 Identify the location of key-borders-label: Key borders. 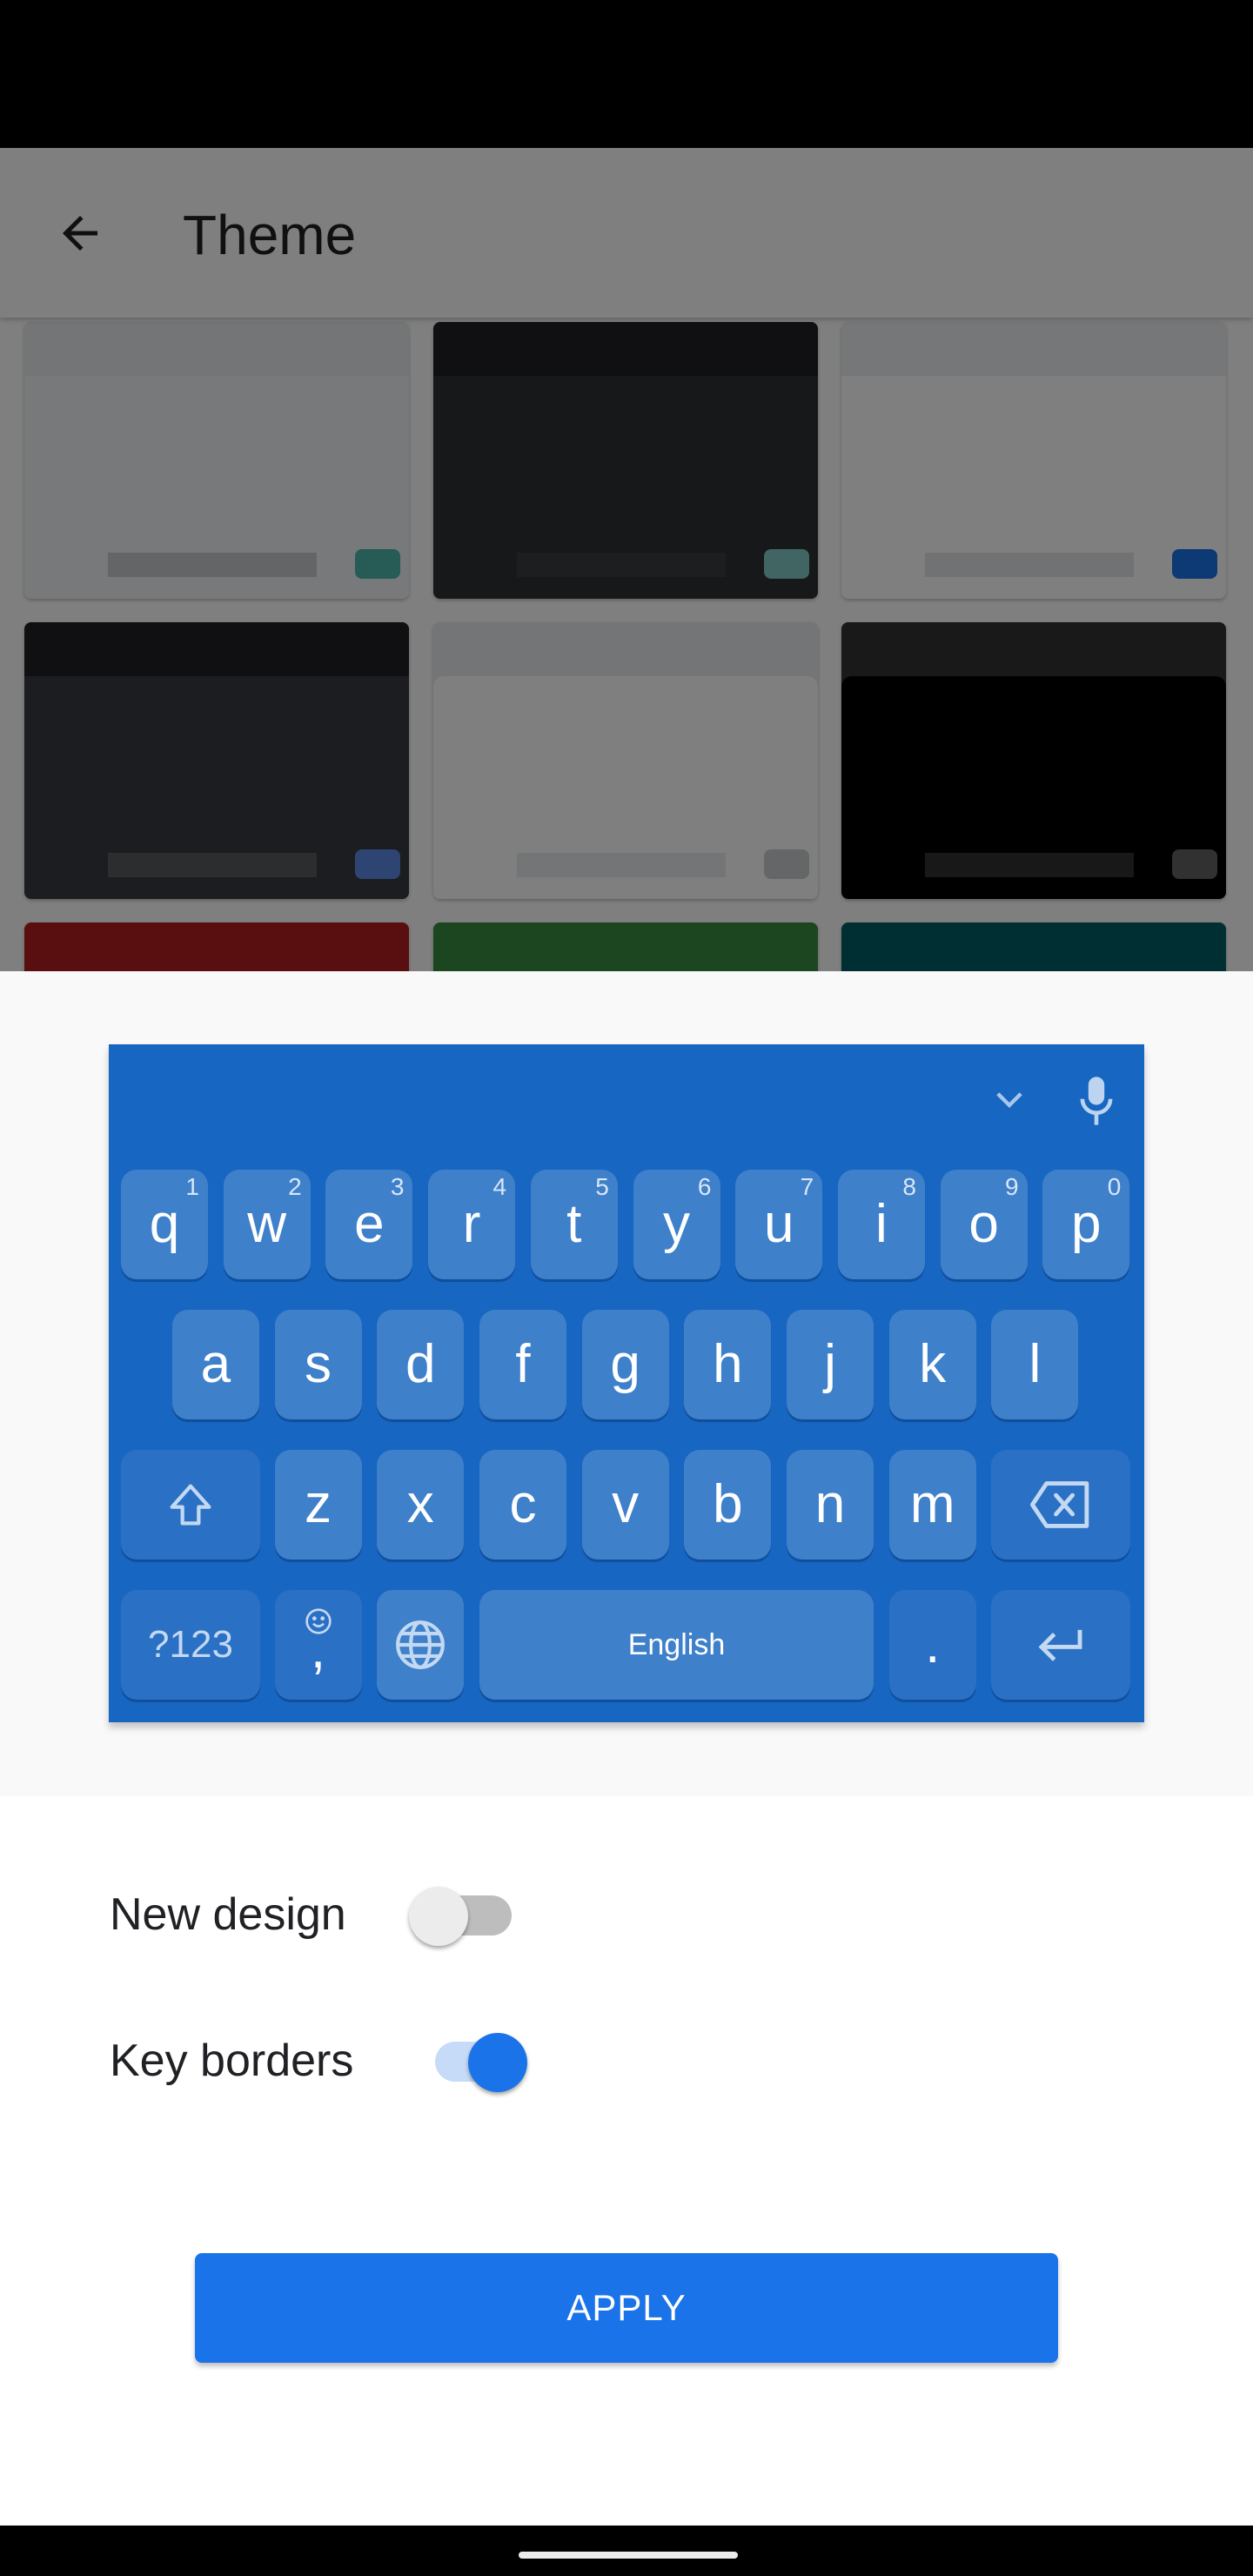
(232, 2061).